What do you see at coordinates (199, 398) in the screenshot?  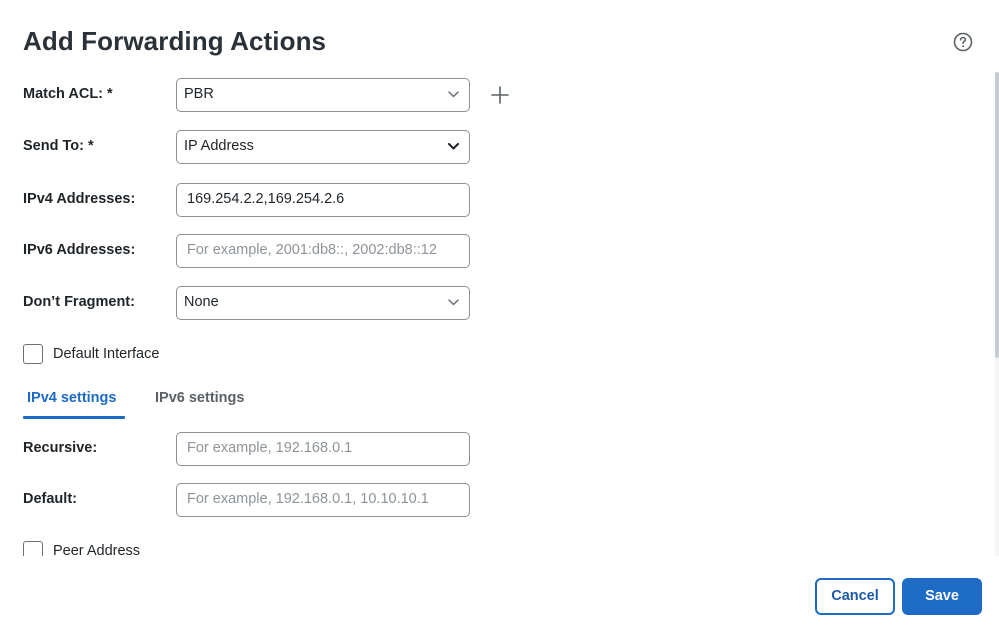 I see `tab-ipv6-settings: IPv6 settings` at bounding box center [199, 398].